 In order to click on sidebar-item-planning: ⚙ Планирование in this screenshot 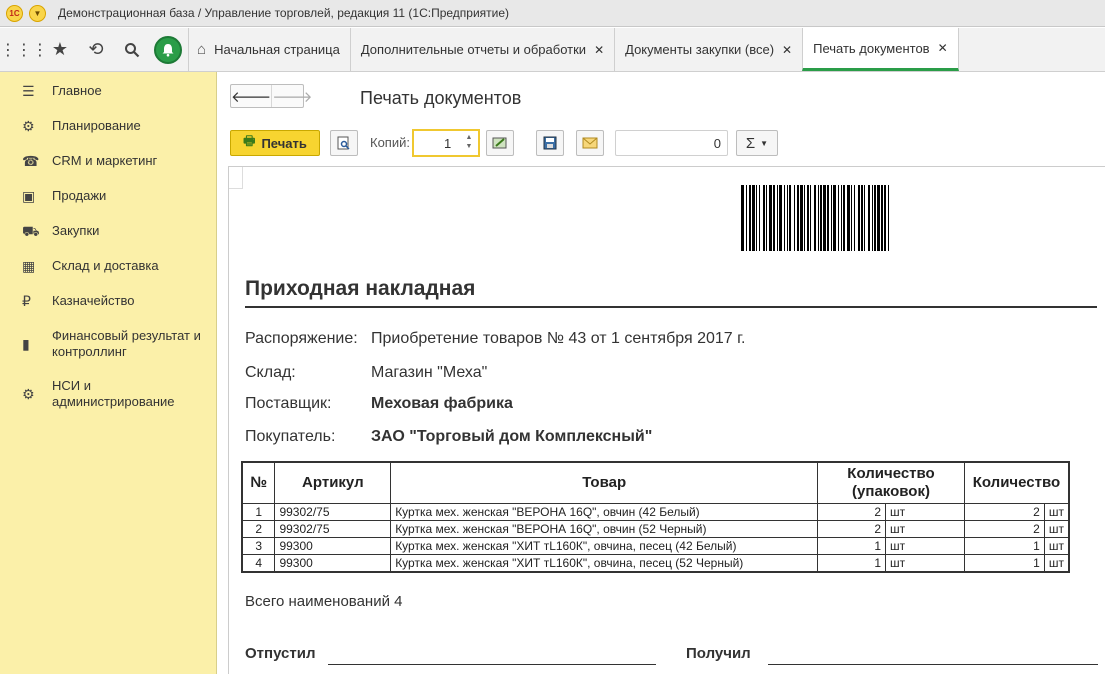, I will do `click(108, 126)`.